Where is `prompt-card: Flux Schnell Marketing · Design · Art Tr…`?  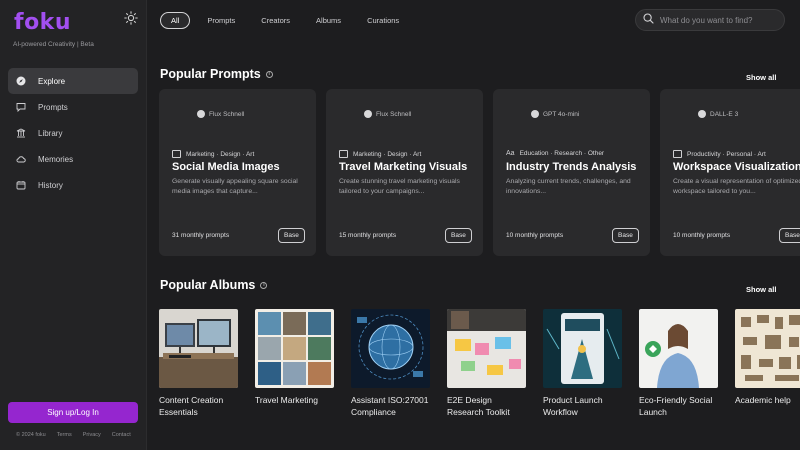
prompt-card: Flux Schnell Marketing · Design · Art Tr… is located at coordinates (404, 172).